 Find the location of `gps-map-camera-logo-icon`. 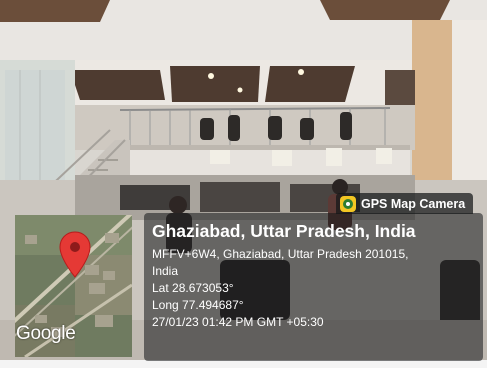

gps-map-camera-logo-icon is located at coordinates (348, 203).